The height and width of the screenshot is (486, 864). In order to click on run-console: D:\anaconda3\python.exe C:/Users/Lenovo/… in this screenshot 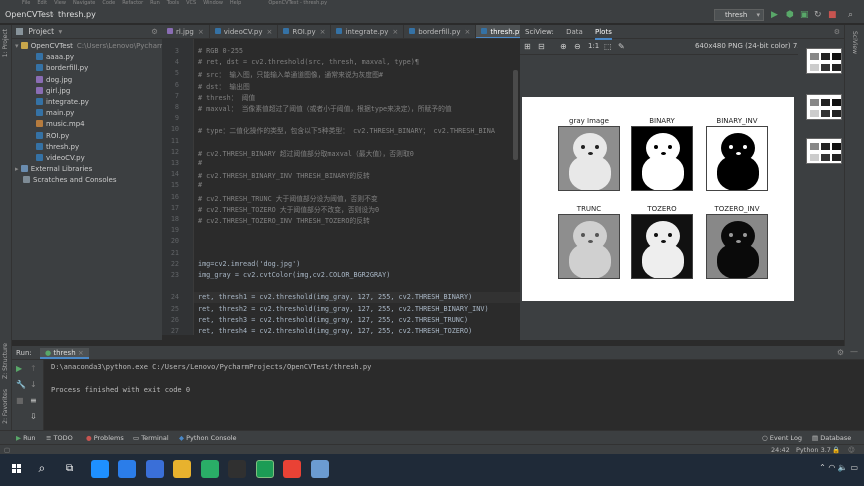, I will do `click(454, 395)`.